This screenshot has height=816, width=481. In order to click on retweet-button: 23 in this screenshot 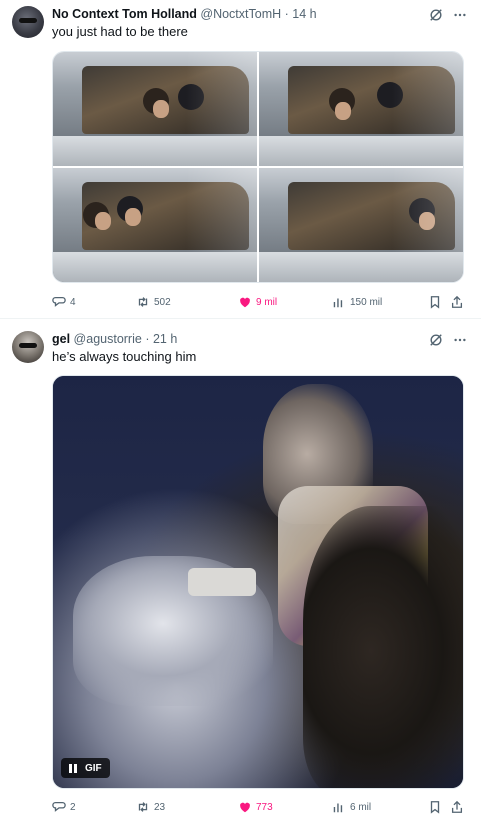, I will do `click(150, 807)`.